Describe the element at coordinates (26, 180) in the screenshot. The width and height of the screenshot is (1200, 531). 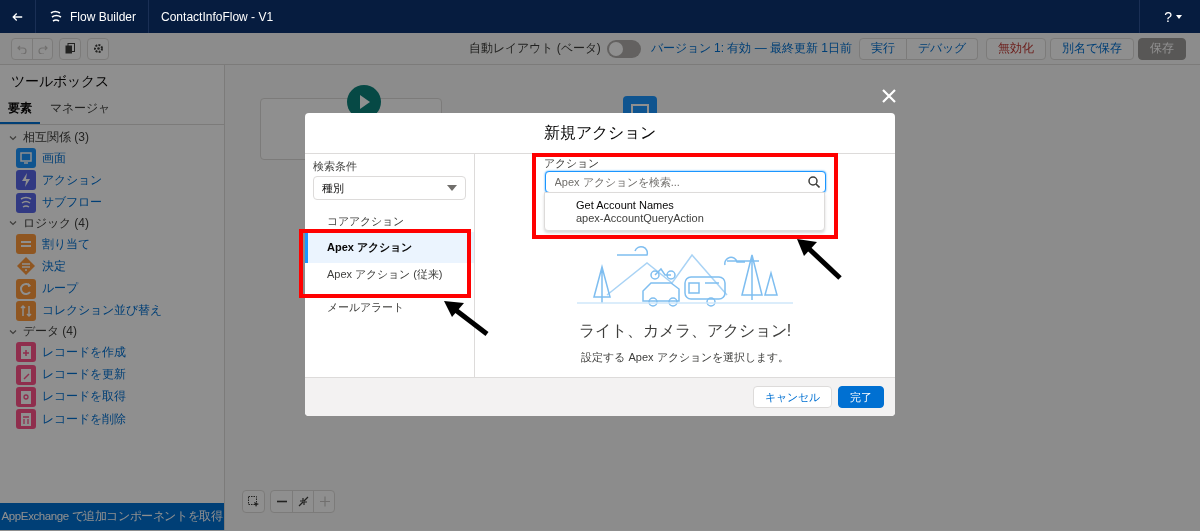
I see `bolt-icon` at that location.